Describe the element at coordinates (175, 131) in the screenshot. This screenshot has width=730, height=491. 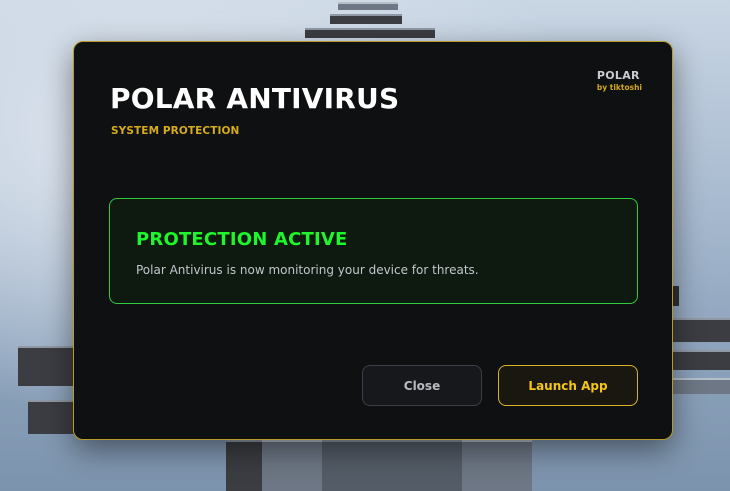
I see `dialog-subtitle: SYSTEM PROTECTION` at that location.